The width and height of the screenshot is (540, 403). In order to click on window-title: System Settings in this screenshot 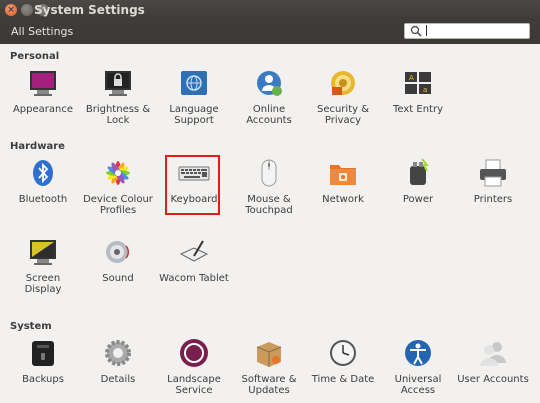, I will do `click(89, 10)`.